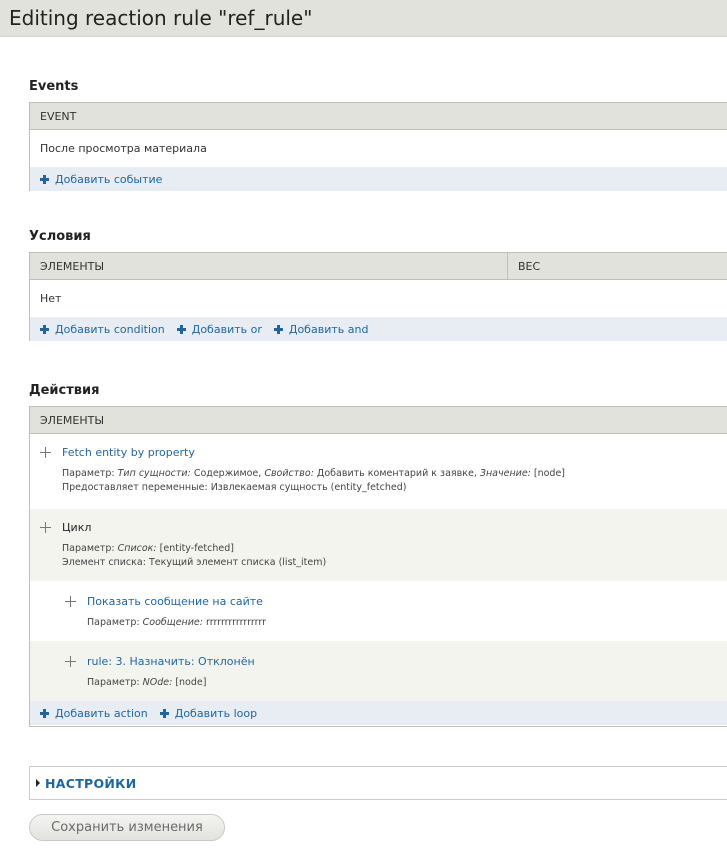 The height and width of the screenshot is (857, 727). Describe the element at coordinates (54, 86) in the screenshot. I see `events-heading: Events` at that location.